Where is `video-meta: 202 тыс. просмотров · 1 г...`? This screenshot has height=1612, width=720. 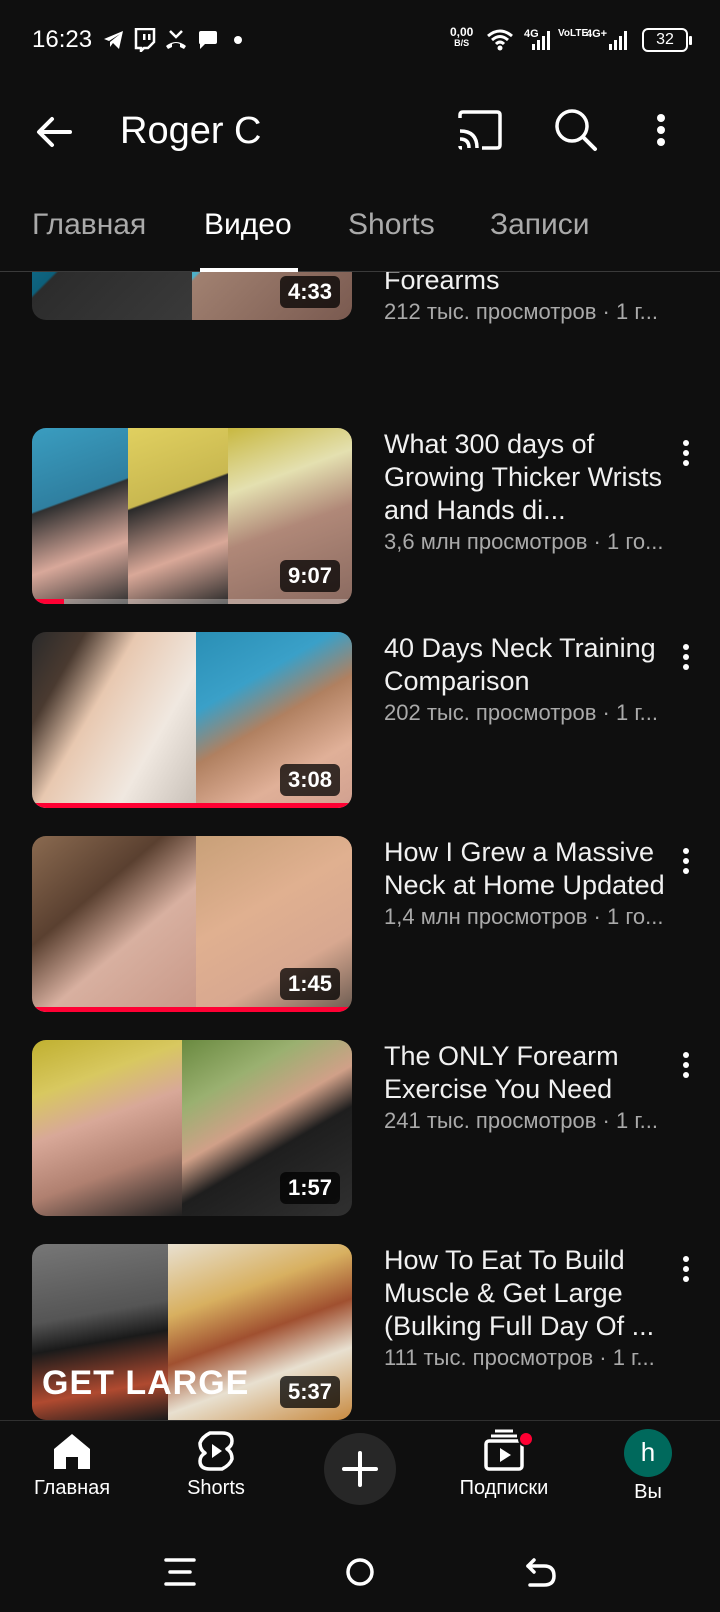 video-meta: 202 тыс. просмотров · 1 г... is located at coordinates (521, 712).